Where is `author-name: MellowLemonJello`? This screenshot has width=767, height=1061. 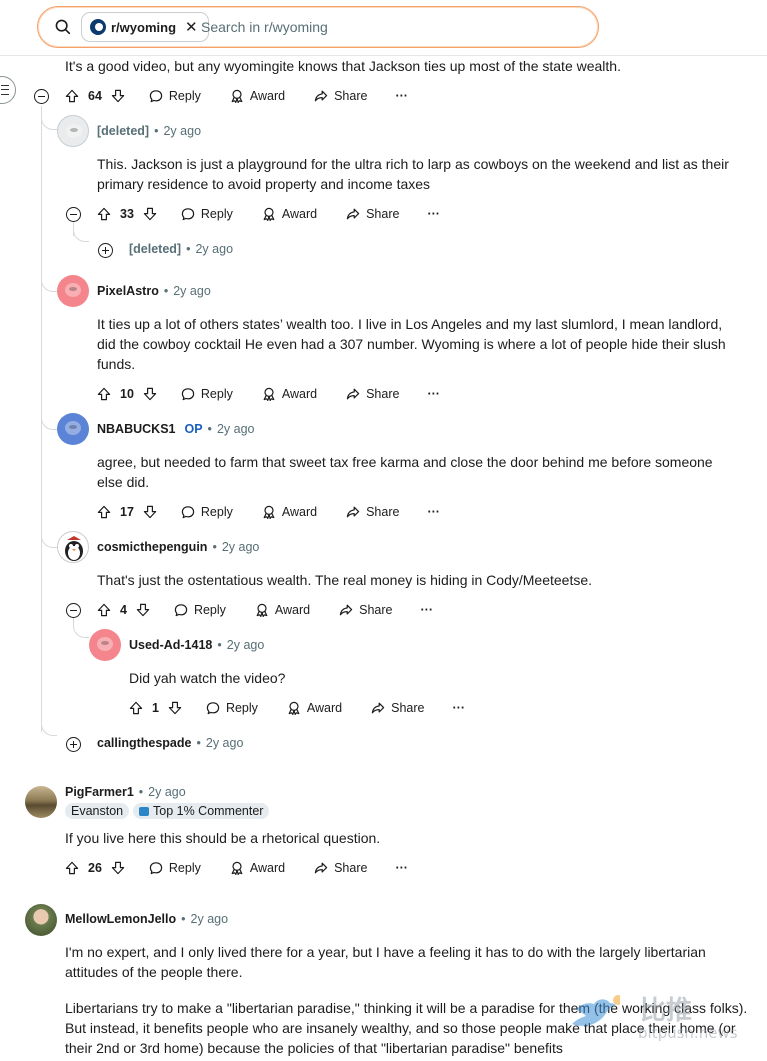
author-name: MellowLemonJello is located at coordinates (120, 919).